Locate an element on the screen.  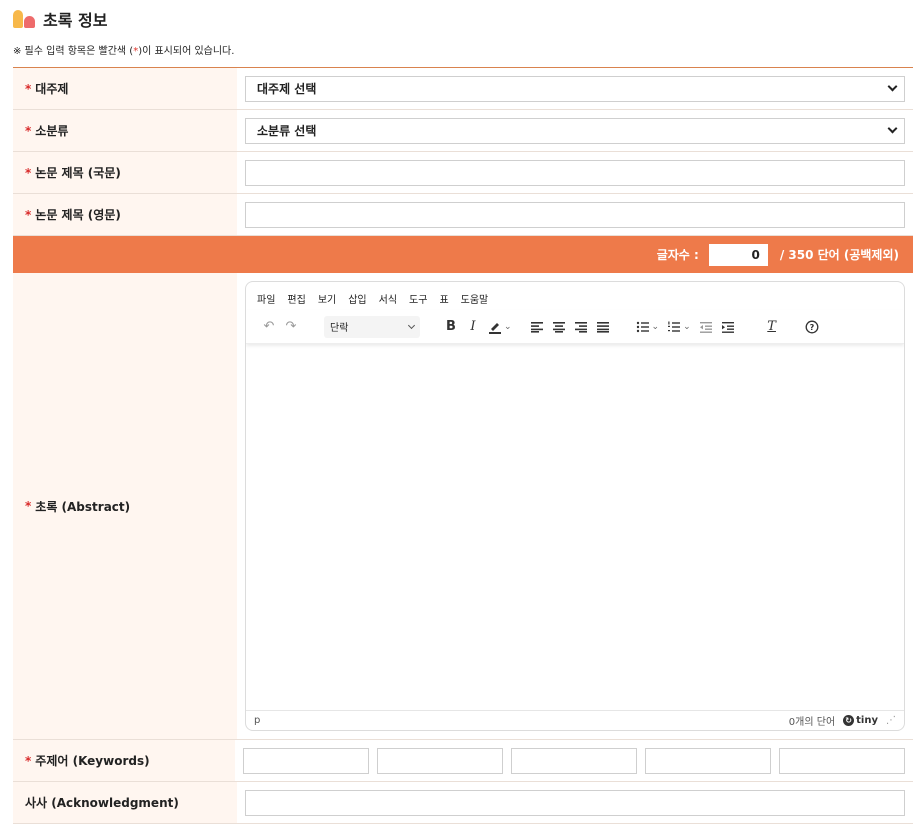
abstract-label: * 초록 (Abstract) is located at coordinates (125, 506).